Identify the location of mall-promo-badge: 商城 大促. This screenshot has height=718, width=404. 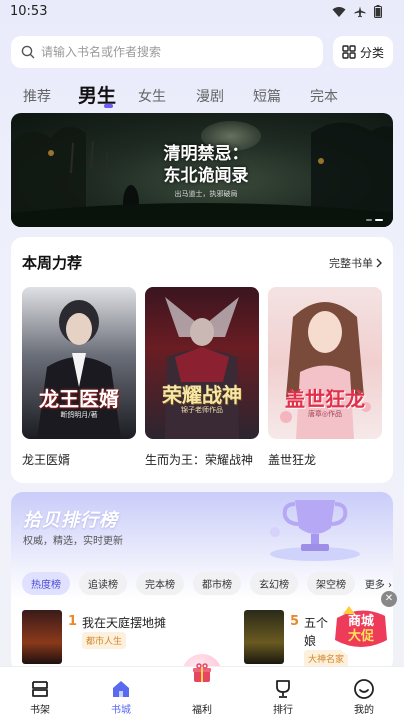
(361, 628).